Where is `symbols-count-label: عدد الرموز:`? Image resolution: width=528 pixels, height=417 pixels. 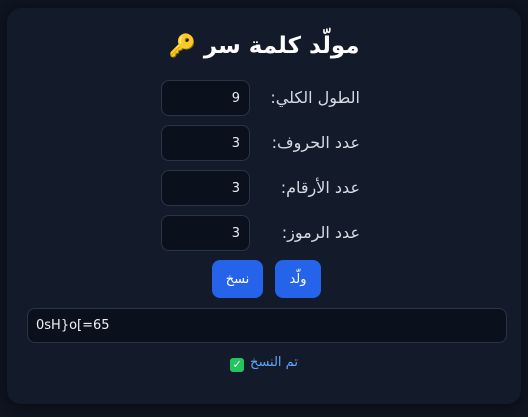
symbols-count-label: عدد الرموز: is located at coordinates (320, 232).